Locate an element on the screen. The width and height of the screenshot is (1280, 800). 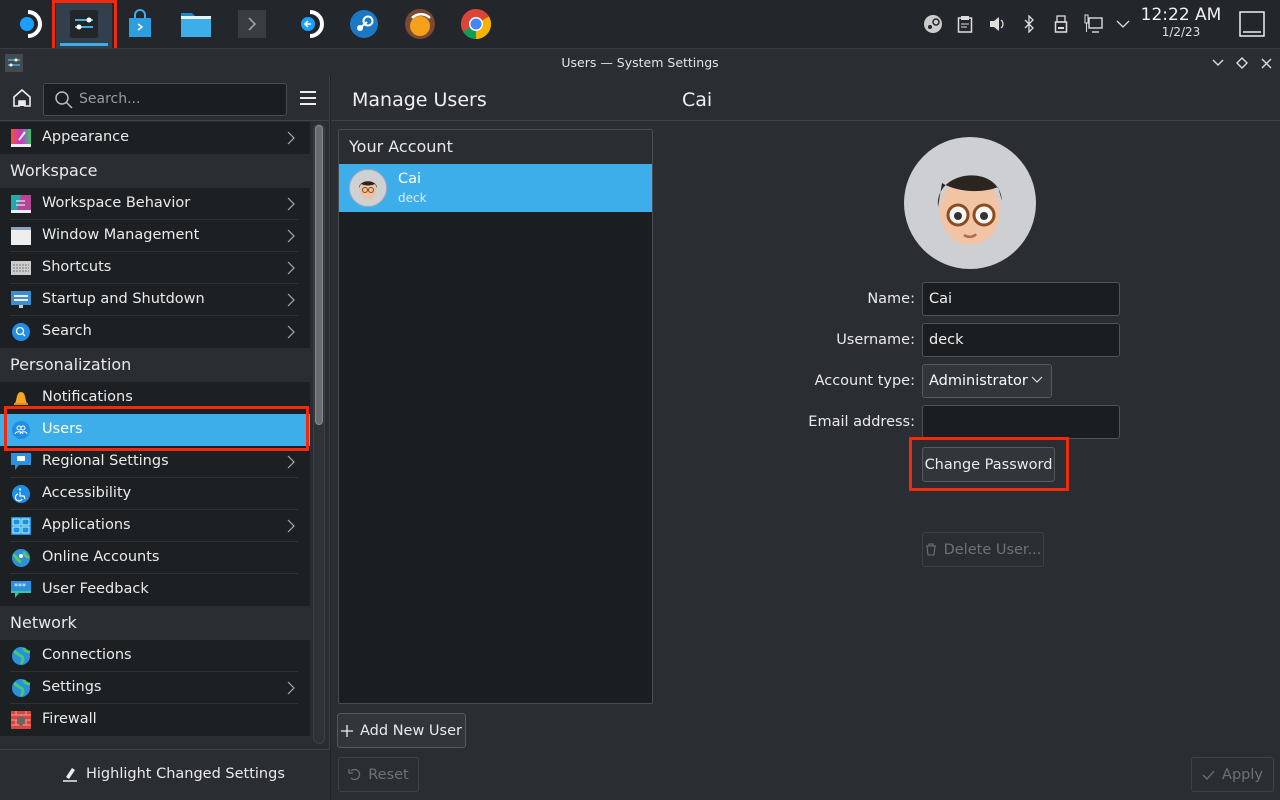
sidebar-item-label: Search is located at coordinates (67, 331).